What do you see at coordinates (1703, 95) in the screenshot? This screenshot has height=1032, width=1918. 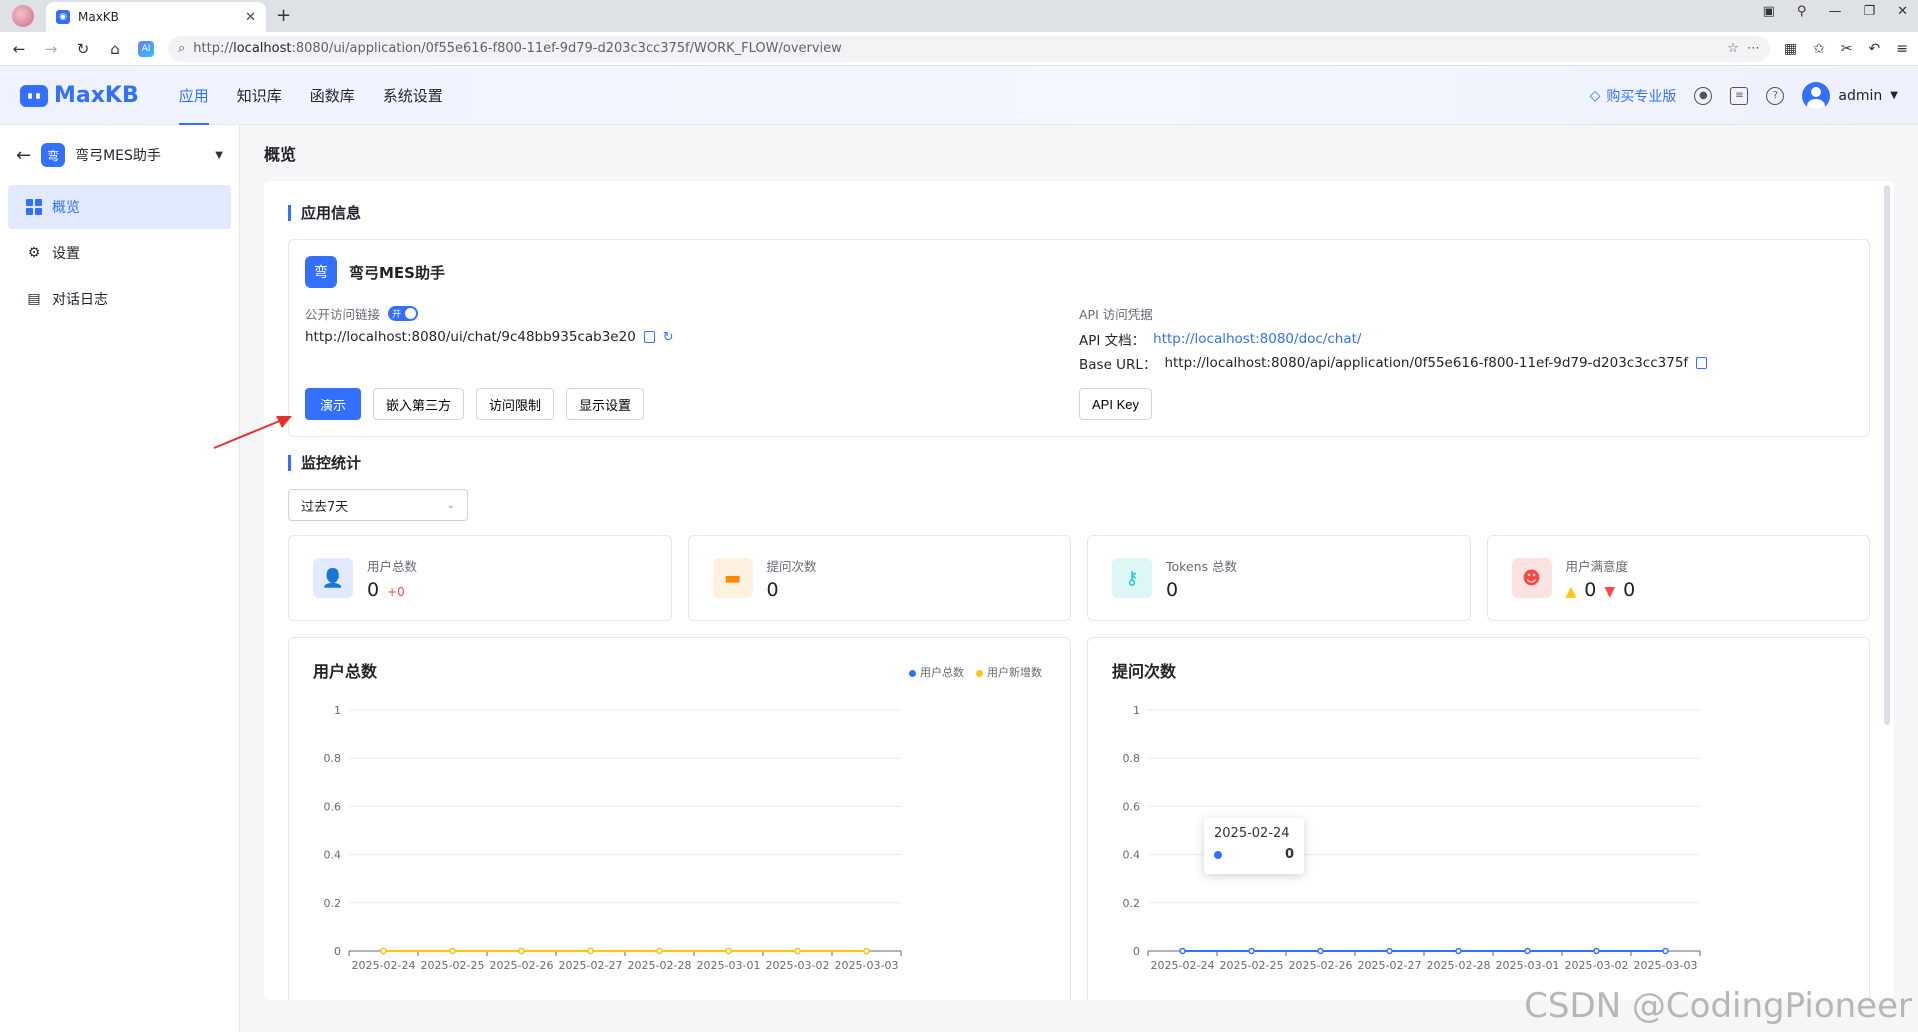 I see `github-icon: ●` at bounding box center [1703, 95].